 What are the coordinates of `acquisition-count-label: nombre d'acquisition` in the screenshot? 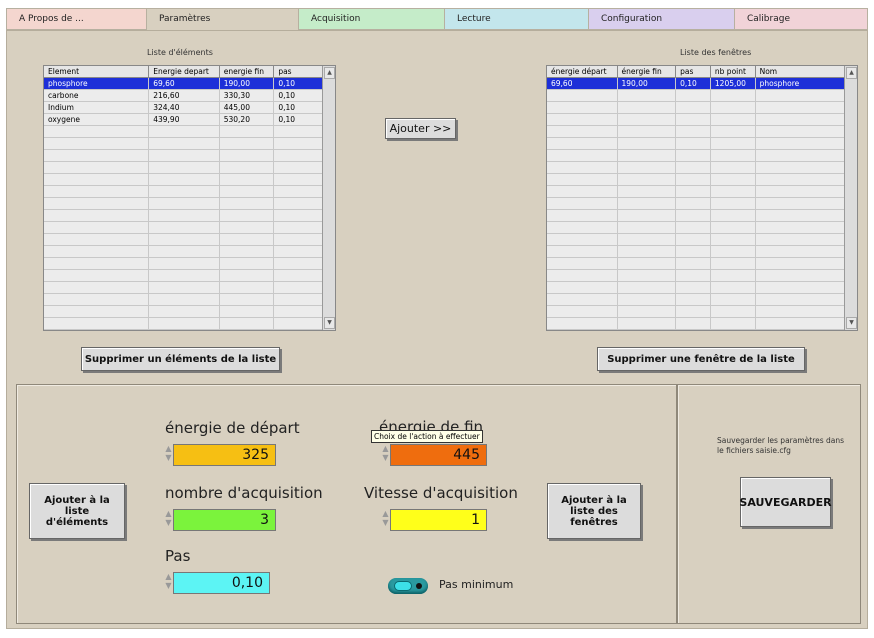 It's located at (244, 493).